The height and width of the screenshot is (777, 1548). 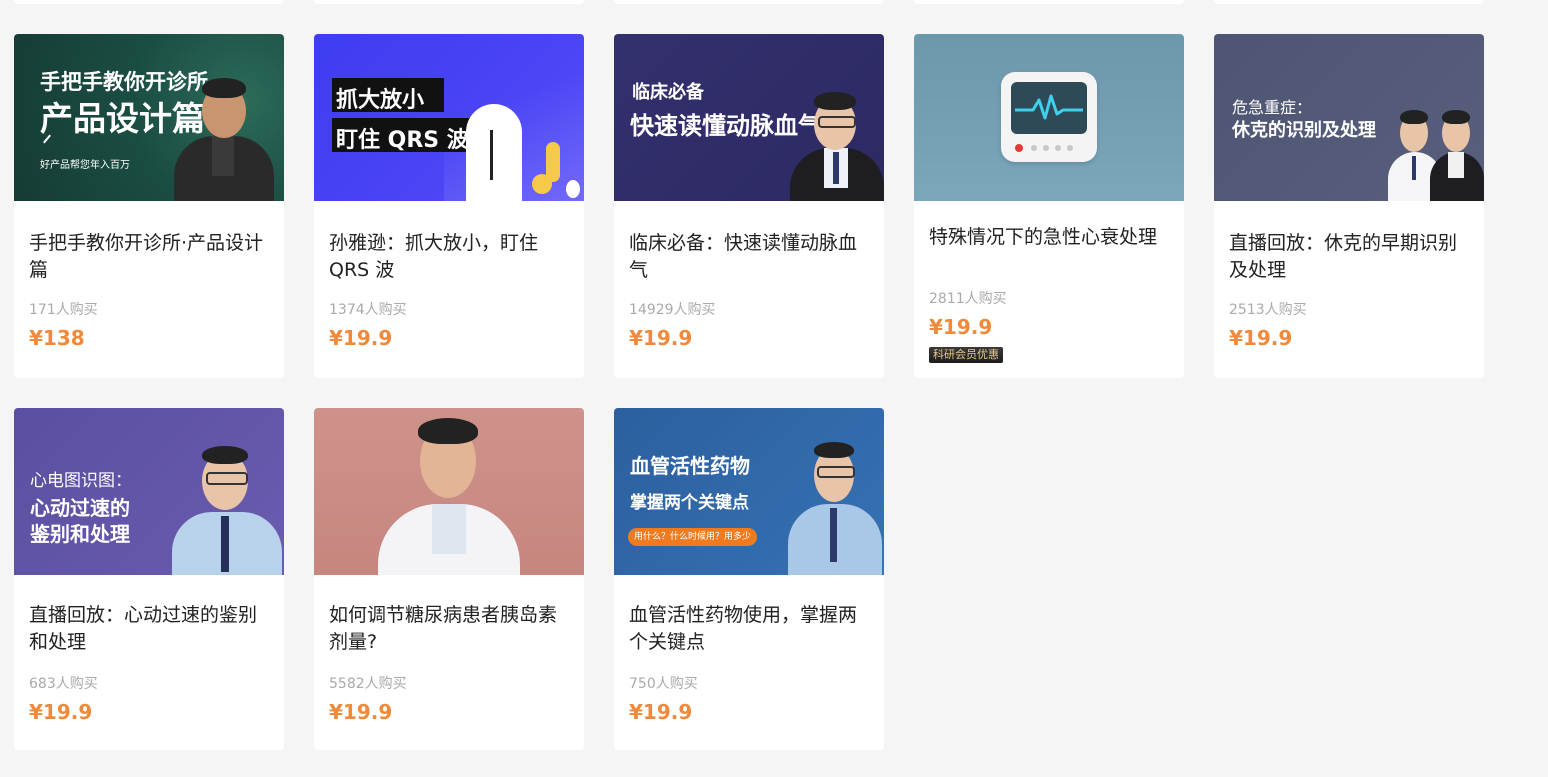 I want to click on thumbnail-text: 休克的识别及处理, so click(x=1304, y=130).